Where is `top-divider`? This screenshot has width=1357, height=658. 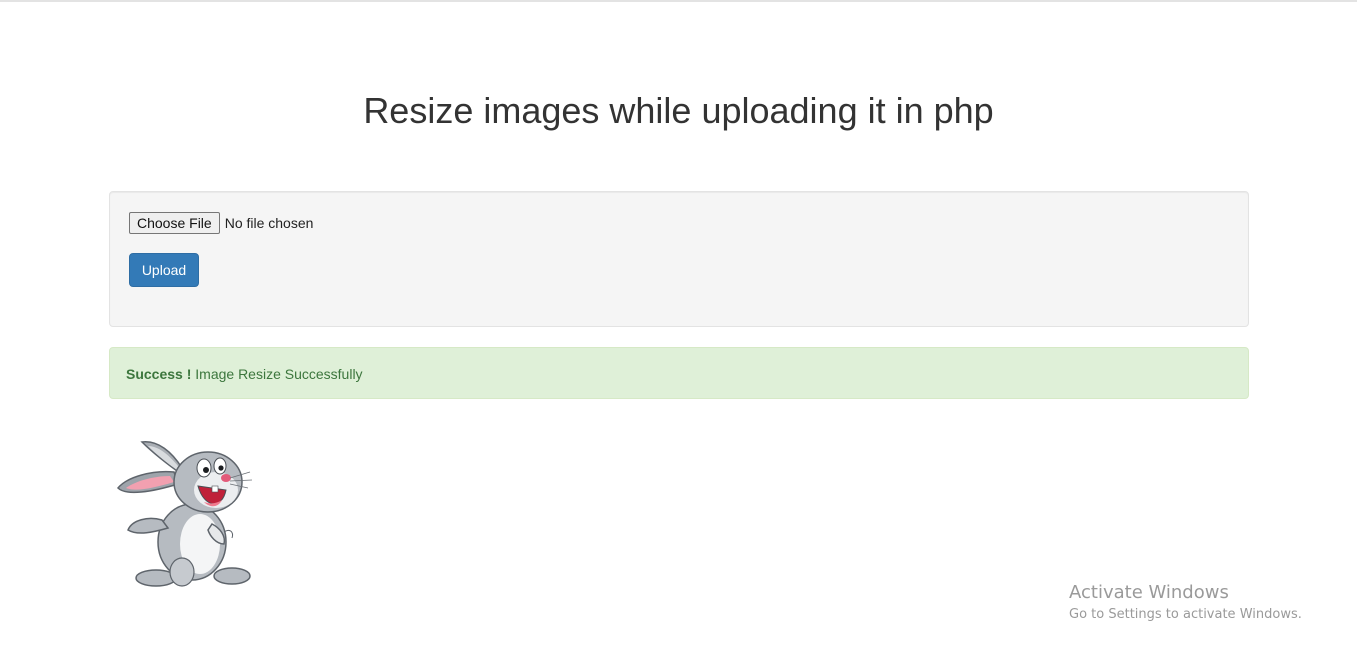
top-divider is located at coordinates (678, 1).